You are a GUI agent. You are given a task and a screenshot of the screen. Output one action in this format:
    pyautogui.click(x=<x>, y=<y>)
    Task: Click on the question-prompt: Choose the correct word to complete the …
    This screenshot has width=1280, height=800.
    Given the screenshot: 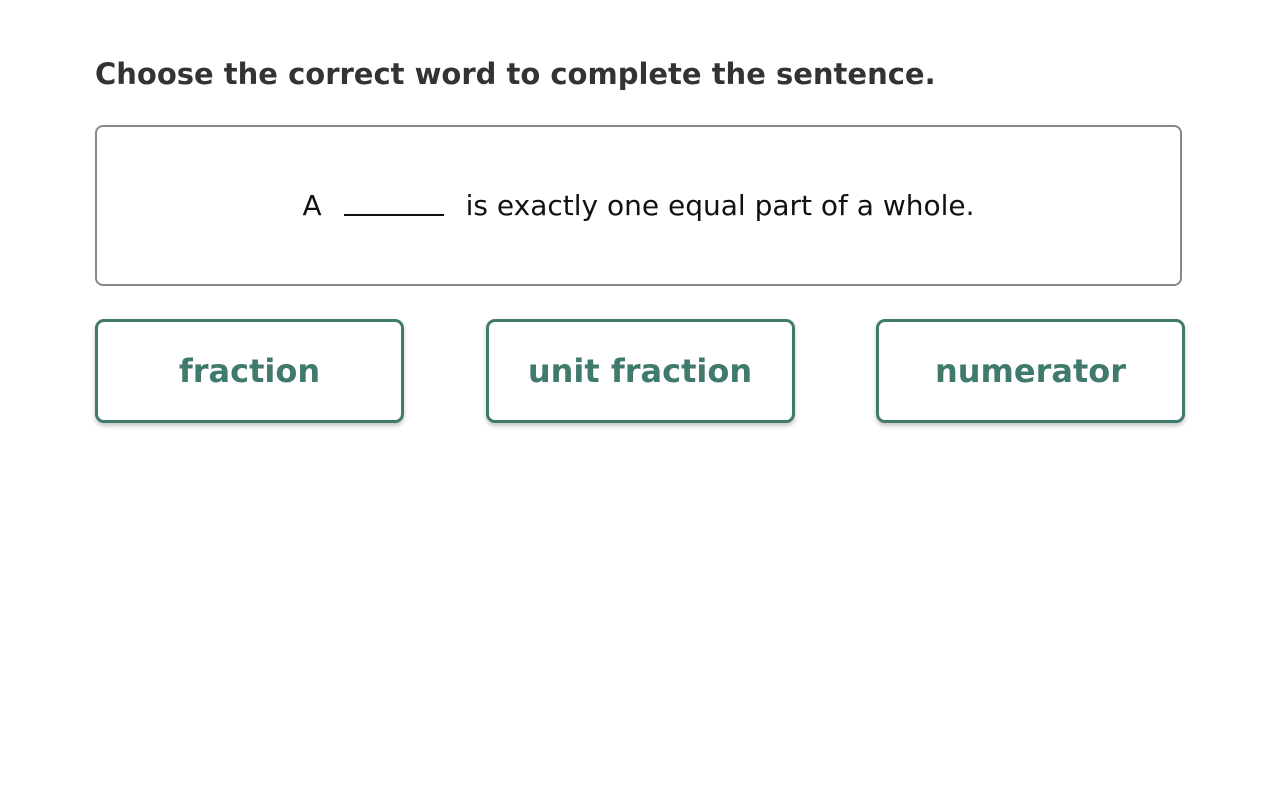 What is the action you would take?
    pyautogui.click(x=515, y=74)
    